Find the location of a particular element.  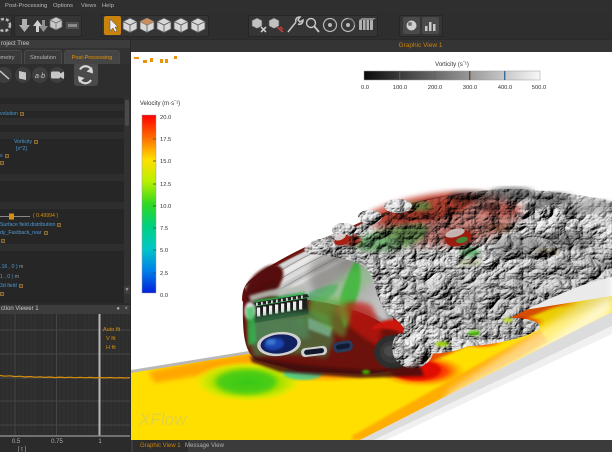

svg-text: 15.0 is located at coordinates (165, 162).